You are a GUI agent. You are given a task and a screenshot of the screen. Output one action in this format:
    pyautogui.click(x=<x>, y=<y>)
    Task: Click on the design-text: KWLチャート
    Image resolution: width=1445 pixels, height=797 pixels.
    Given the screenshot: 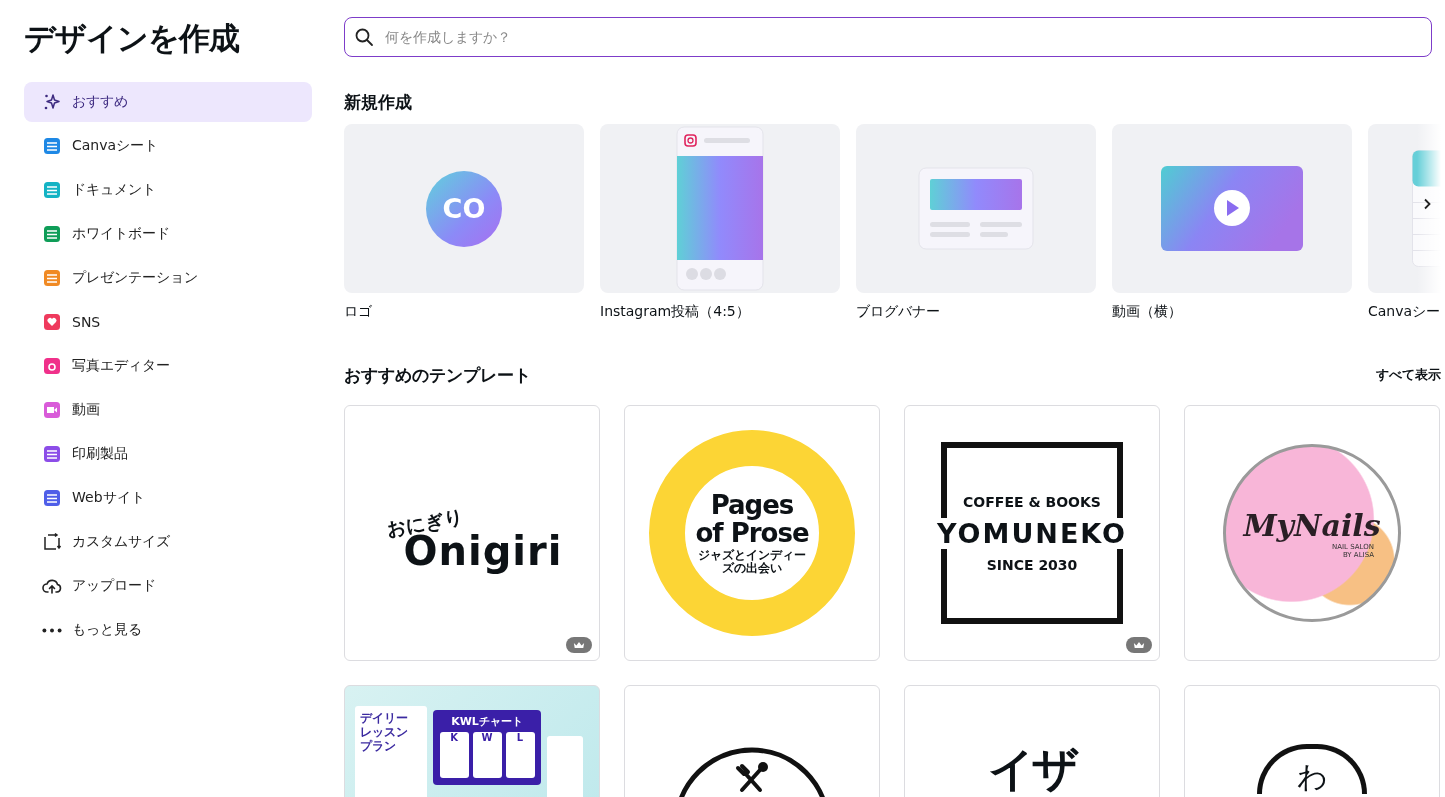 What is the action you would take?
    pyautogui.click(x=487, y=721)
    